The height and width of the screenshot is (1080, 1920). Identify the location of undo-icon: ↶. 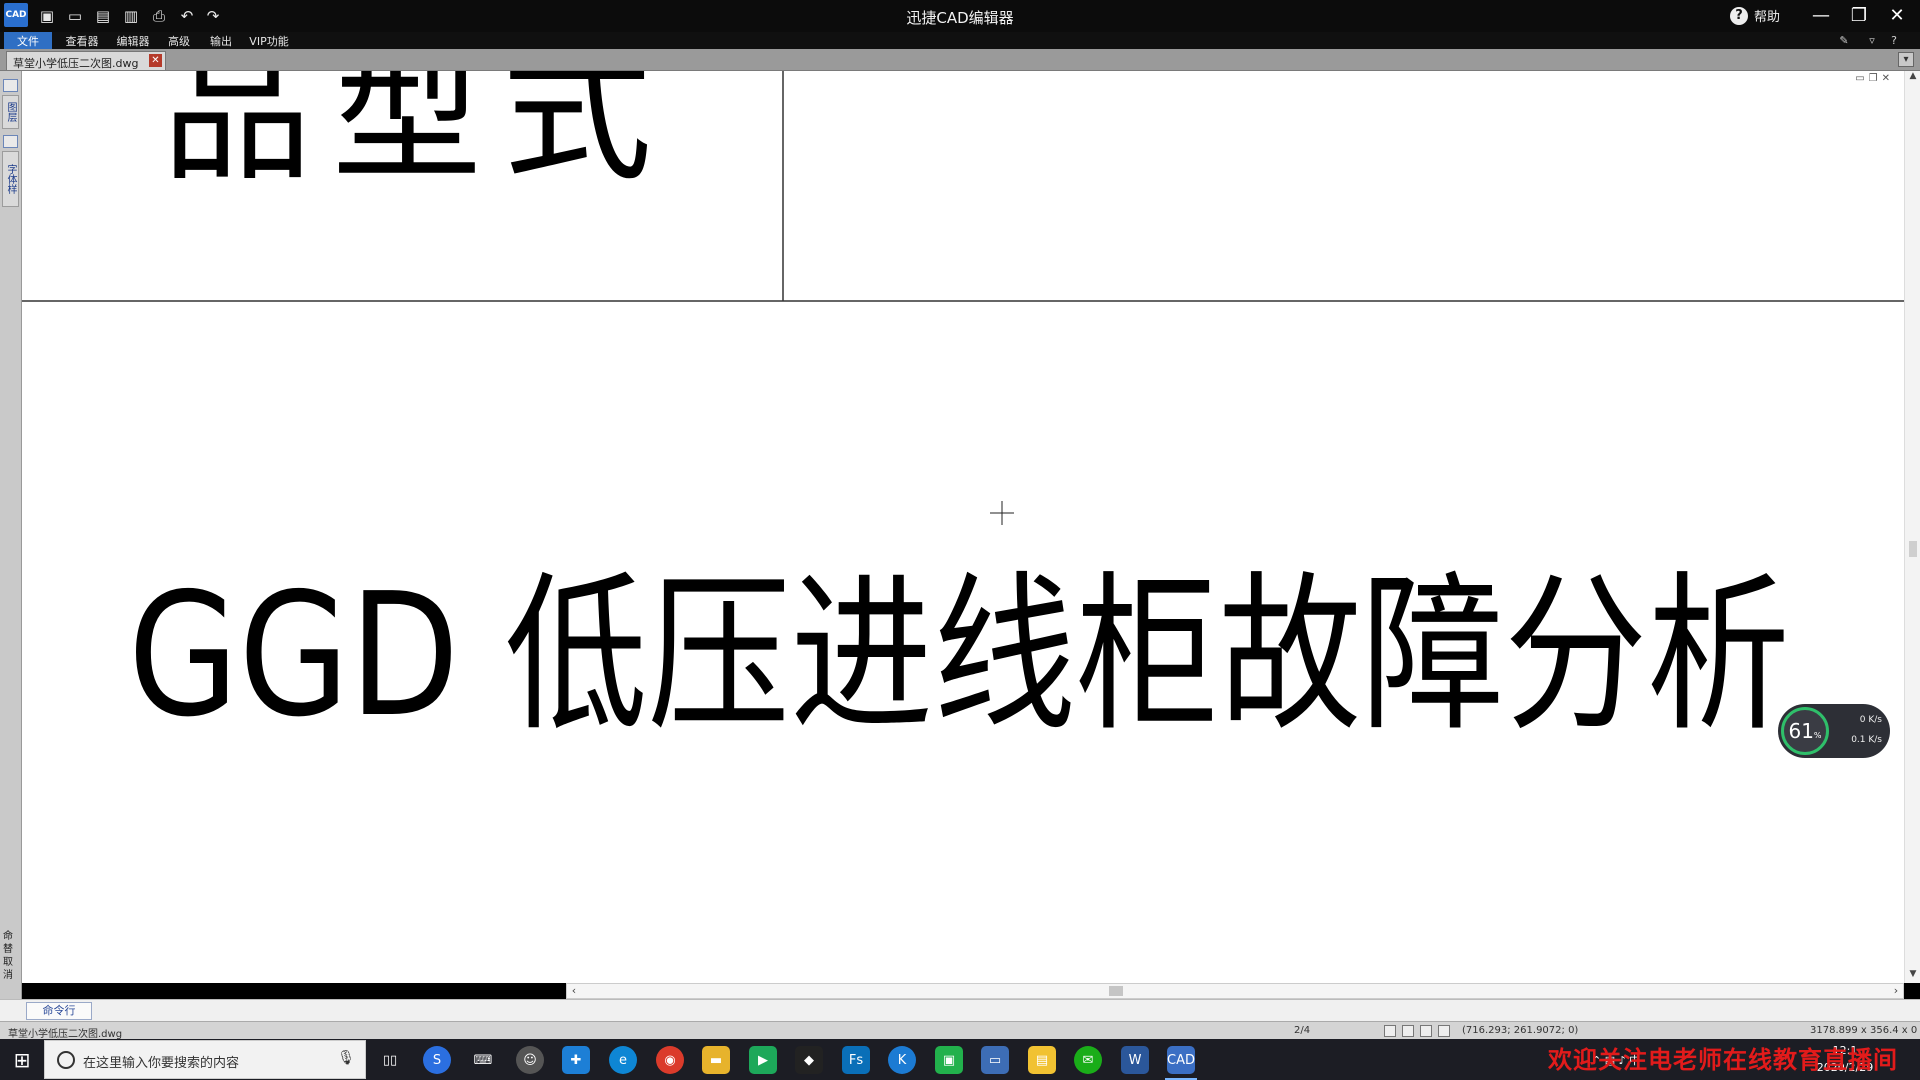
(187, 16).